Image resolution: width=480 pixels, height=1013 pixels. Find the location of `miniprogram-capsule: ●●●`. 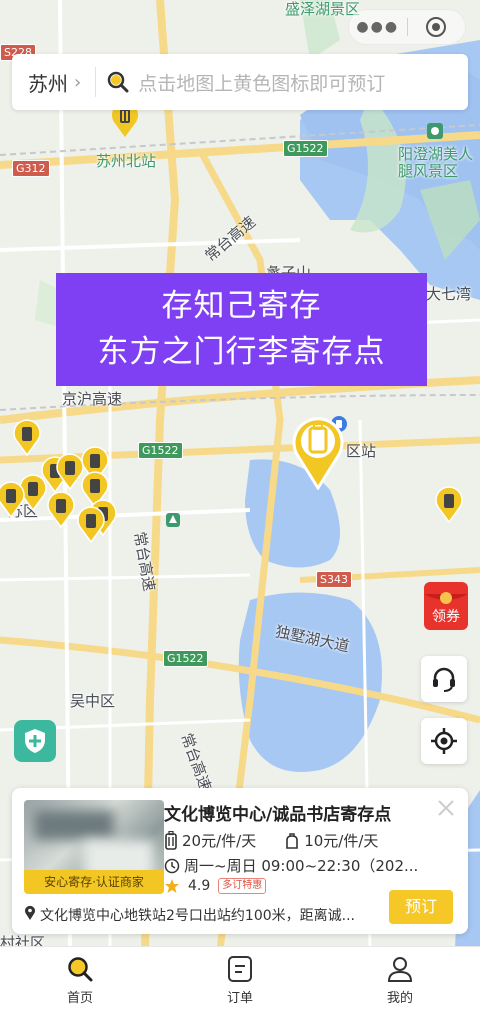

miniprogram-capsule: ●●● is located at coordinates (407, 27).